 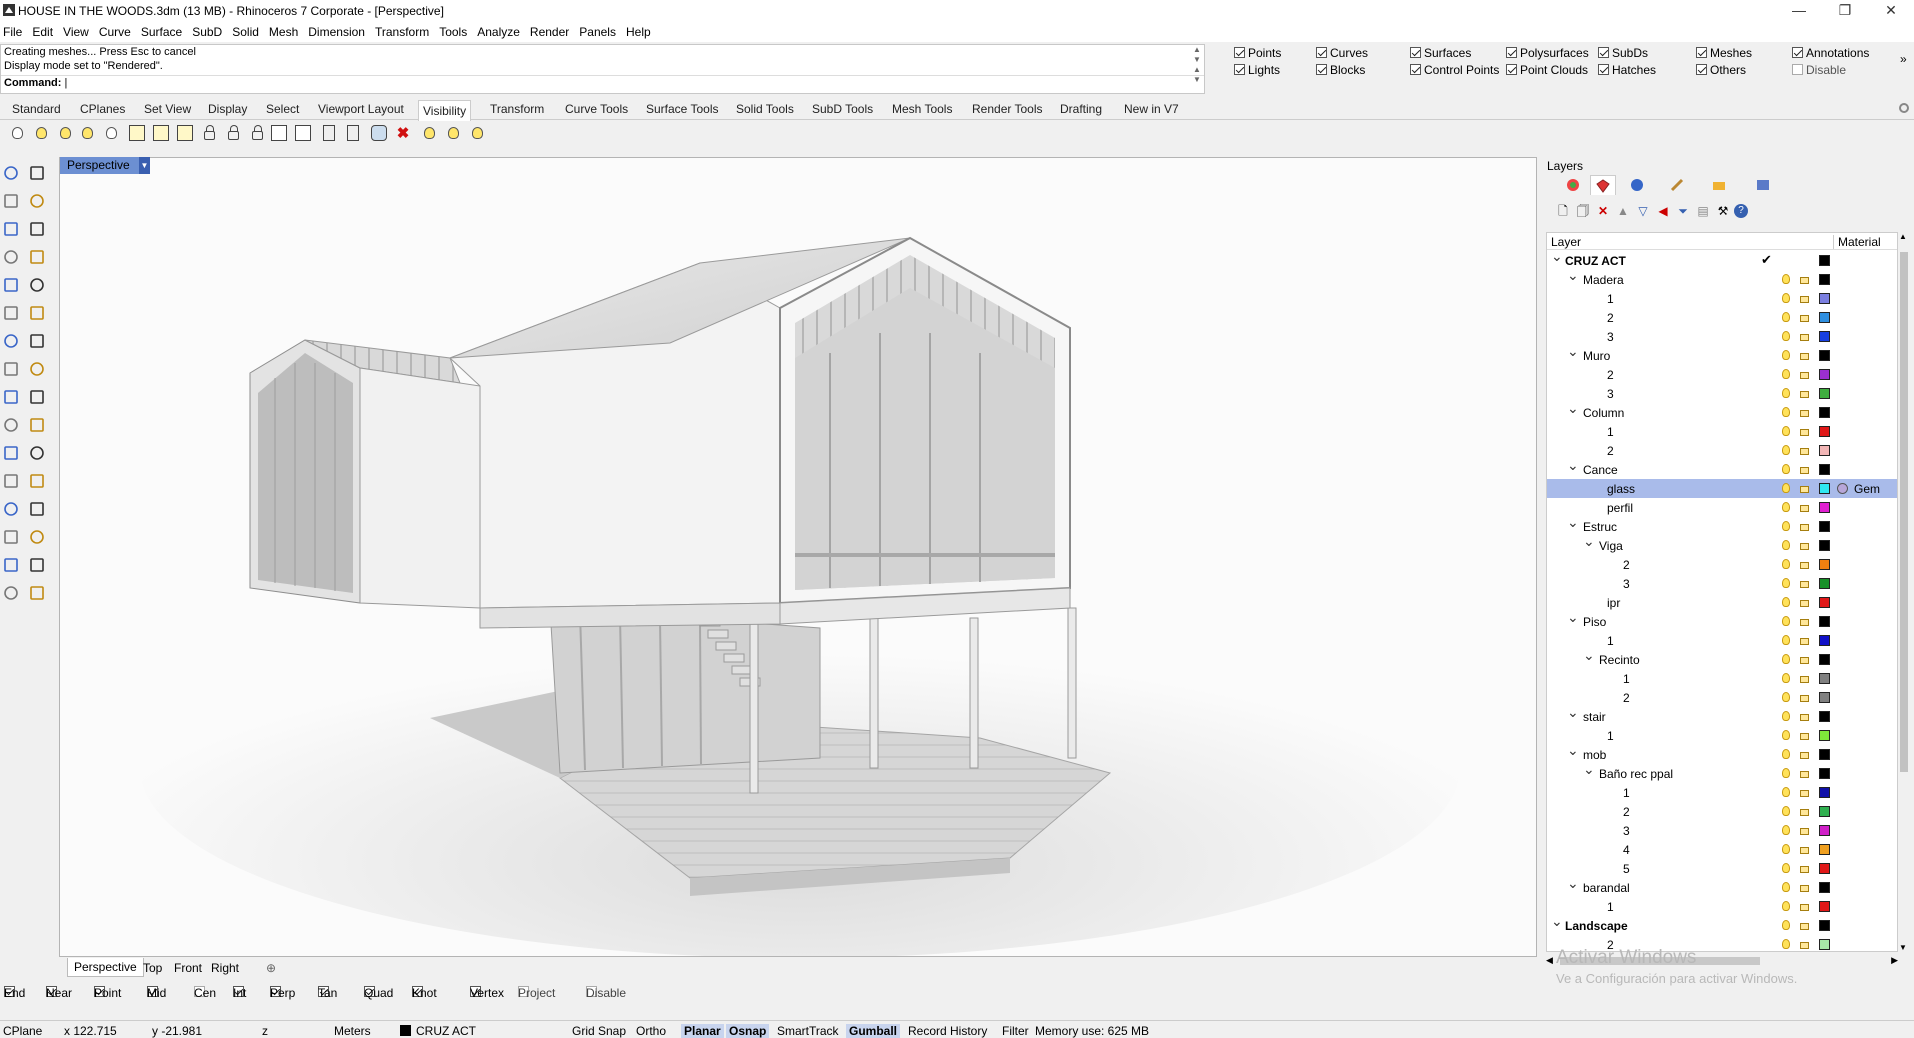 I want to click on polyline-icon, so click(x=11, y=201).